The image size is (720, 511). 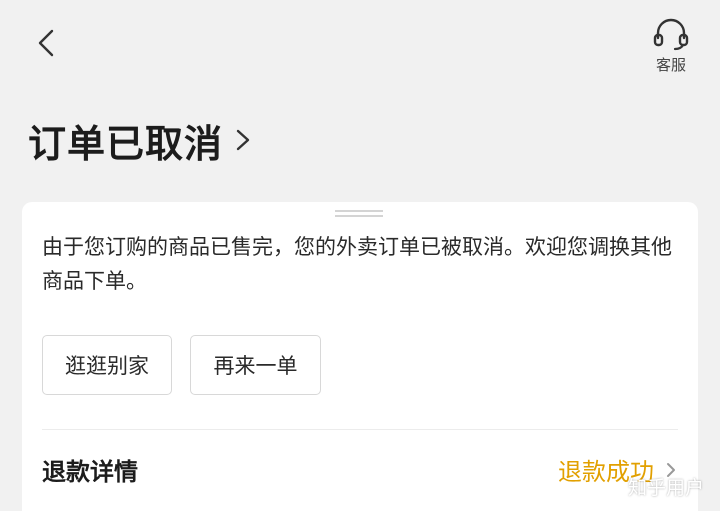 I want to click on back-button, so click(x=46, y=43).